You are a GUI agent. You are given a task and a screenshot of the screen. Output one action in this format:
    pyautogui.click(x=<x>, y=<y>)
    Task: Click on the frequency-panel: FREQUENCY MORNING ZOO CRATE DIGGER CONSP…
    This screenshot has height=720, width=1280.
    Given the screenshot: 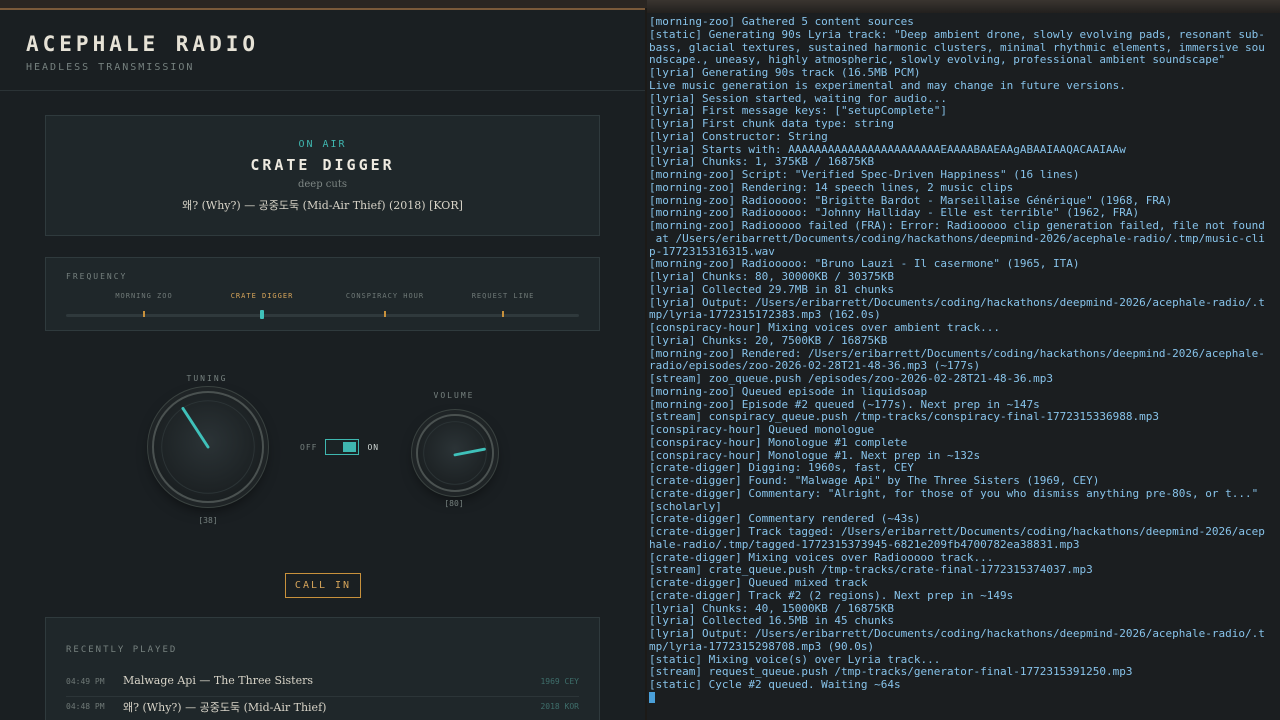 What is the action you would take?
    pyautogui.click(x=322, y=294)
    